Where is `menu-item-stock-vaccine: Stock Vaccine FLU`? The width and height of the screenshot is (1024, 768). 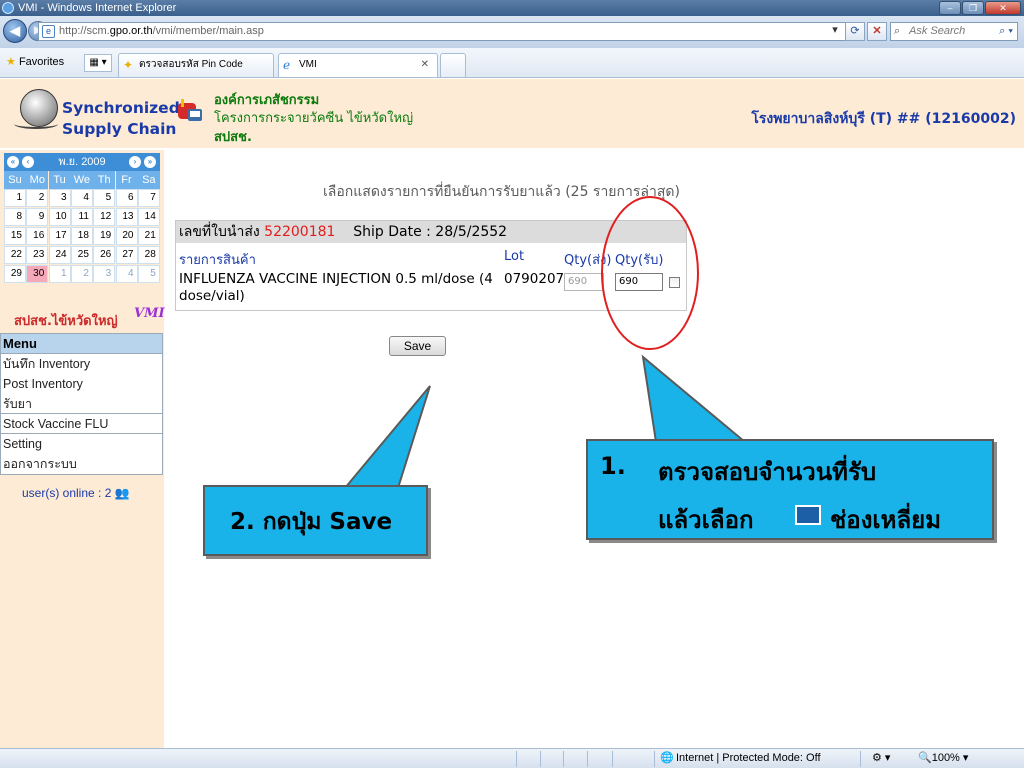 menu-item-stock-vaccine: Stock Vaccine FLU is located at coordinates (81, 424).